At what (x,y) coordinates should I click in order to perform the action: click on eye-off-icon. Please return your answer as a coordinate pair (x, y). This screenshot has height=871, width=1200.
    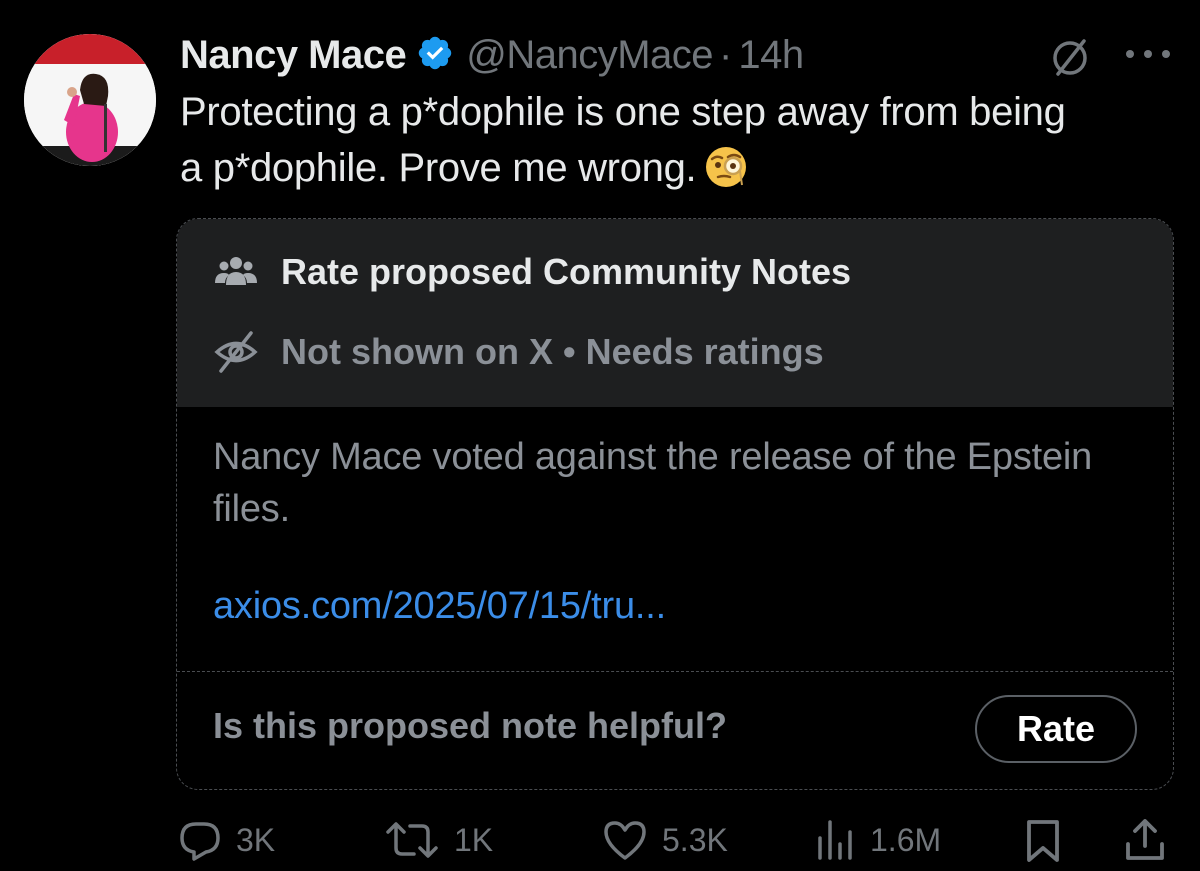
    Looking at the image, I should click on (236, 352).